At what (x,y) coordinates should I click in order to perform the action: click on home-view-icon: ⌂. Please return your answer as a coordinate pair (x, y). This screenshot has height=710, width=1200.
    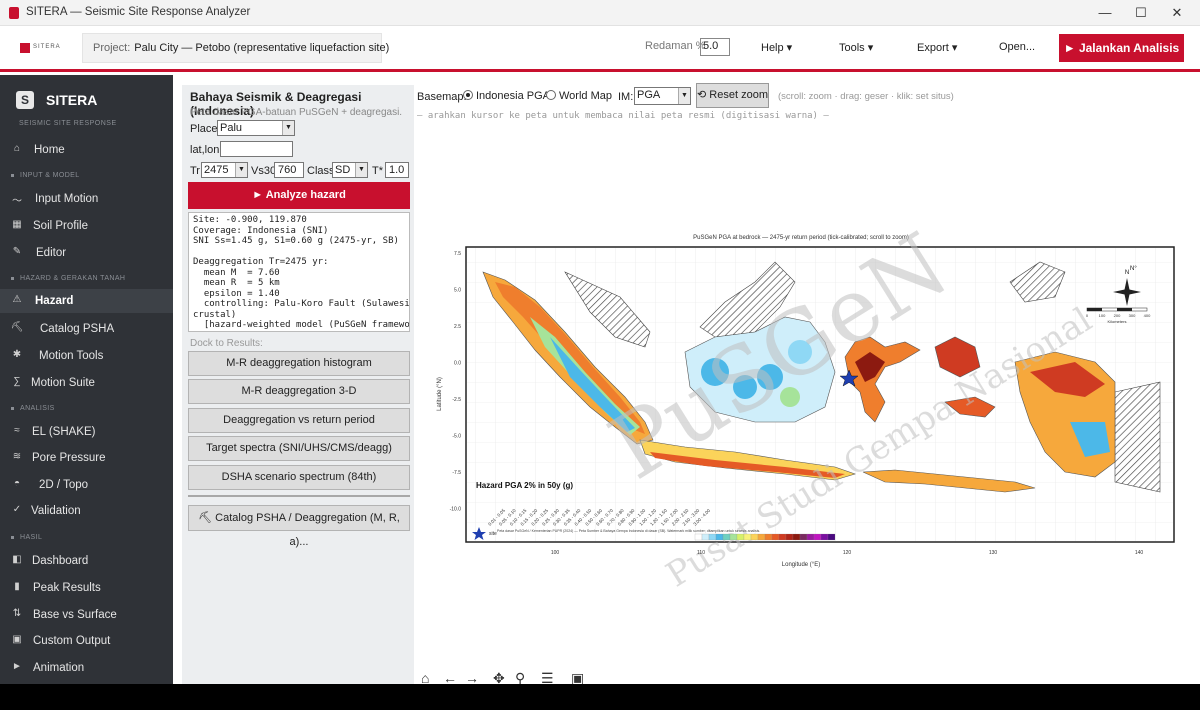
    Looking at the image, I should click on (425, 677).